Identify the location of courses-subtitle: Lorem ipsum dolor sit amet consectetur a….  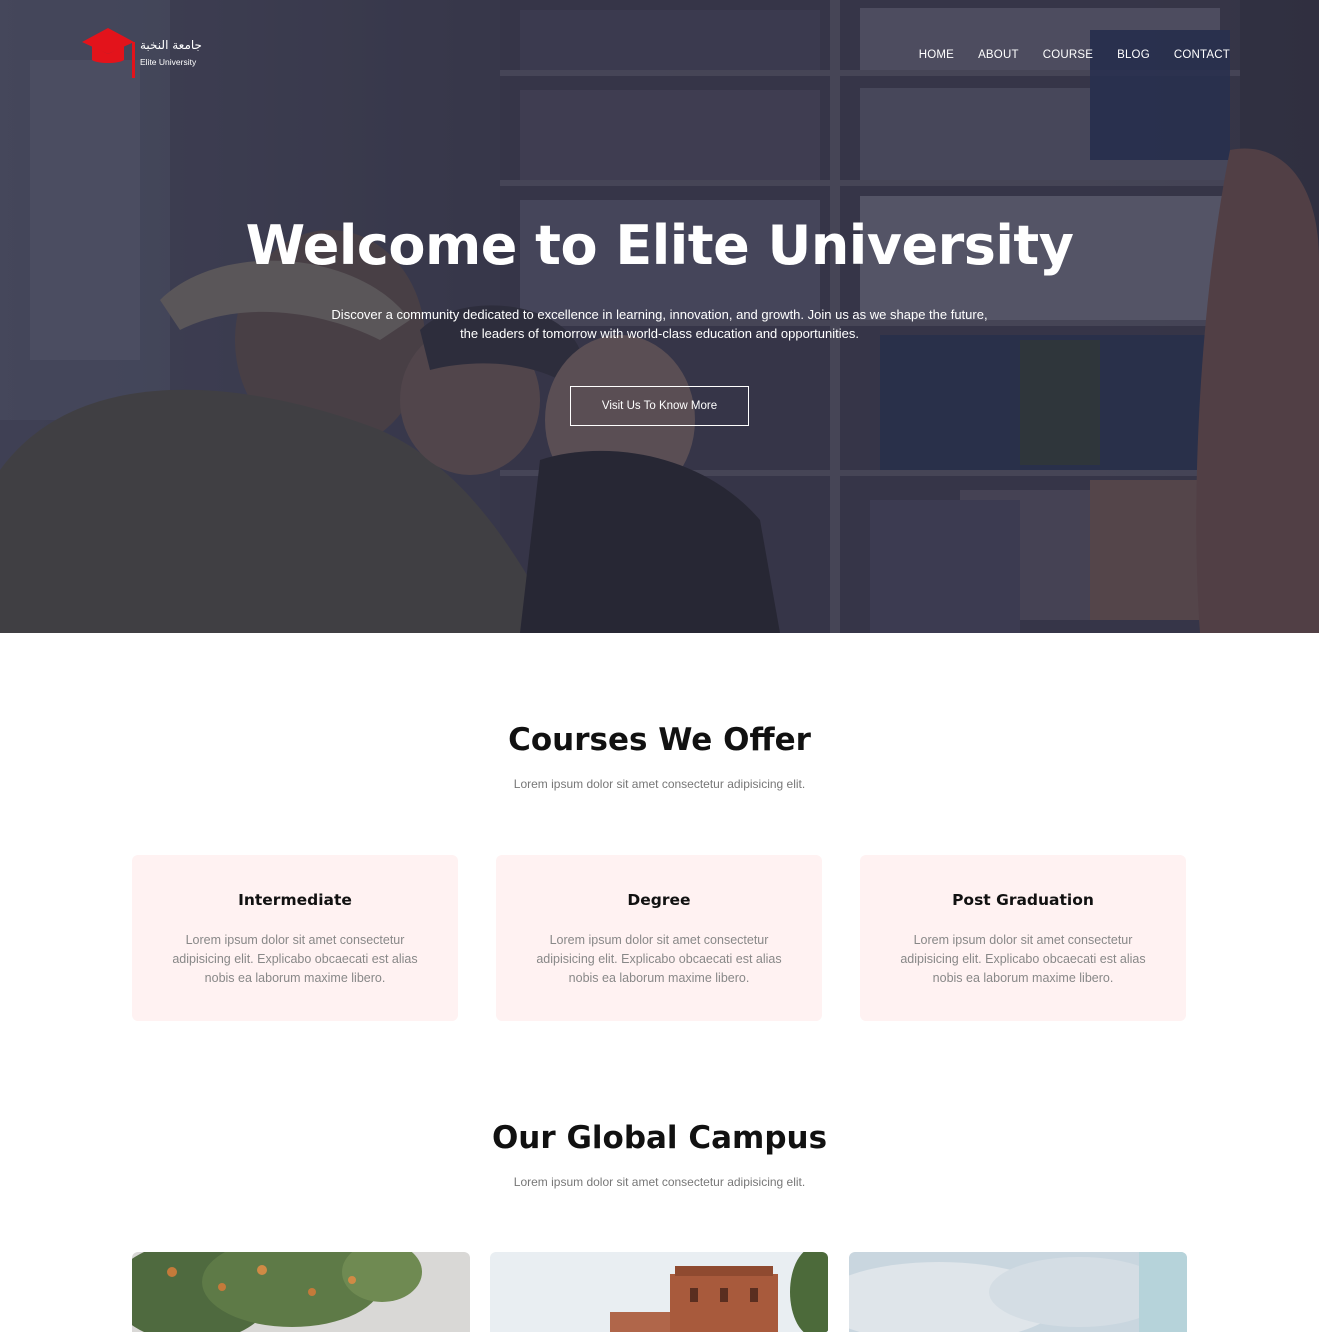
(659, 784).